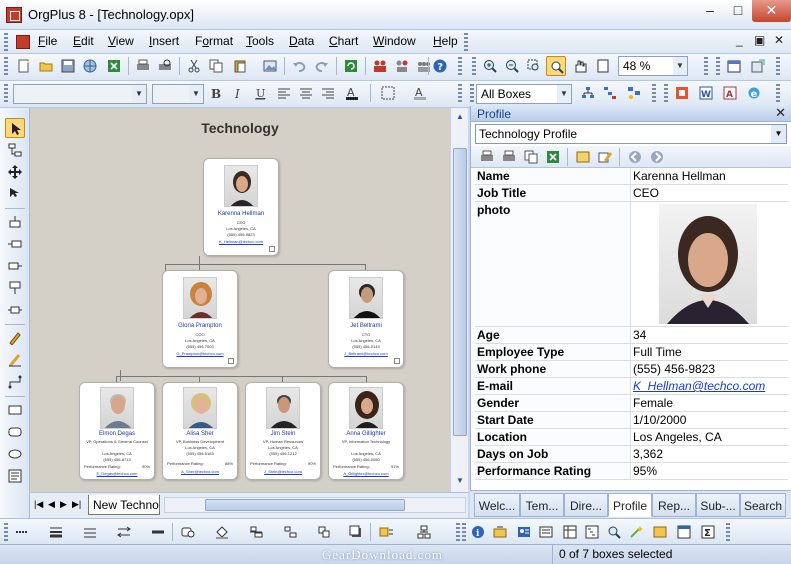 The height and width of the screenshot is (564, 791). I want to click on publish-pdf-button, so click(682, 93).